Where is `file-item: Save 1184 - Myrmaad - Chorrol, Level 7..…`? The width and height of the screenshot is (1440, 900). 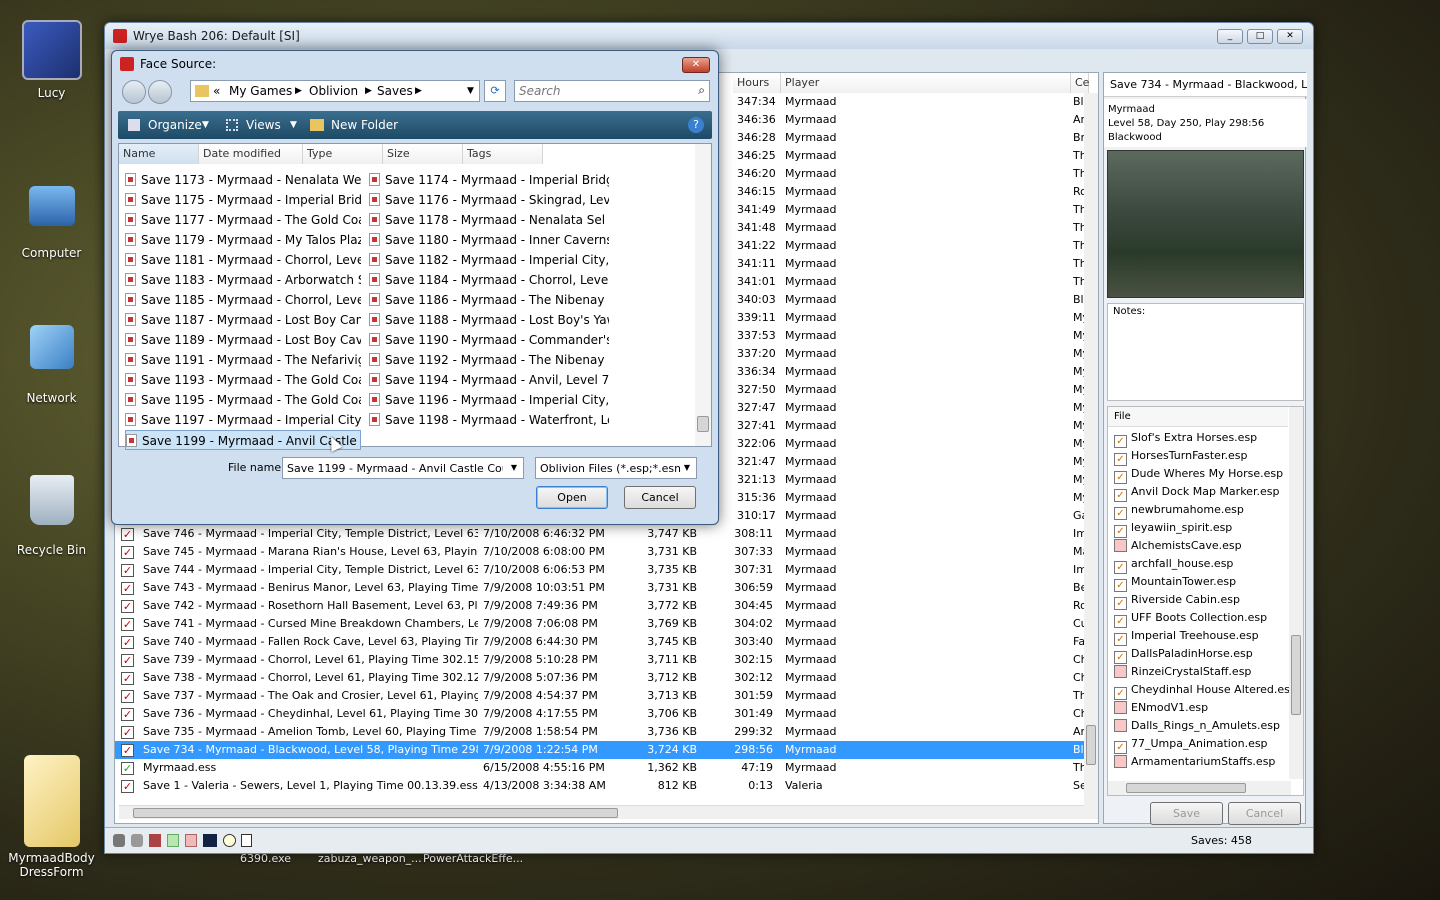
file-item: Save 1184 - Myrmaad - Chorrol, Level 7..… is located at coordinates (489, 280).